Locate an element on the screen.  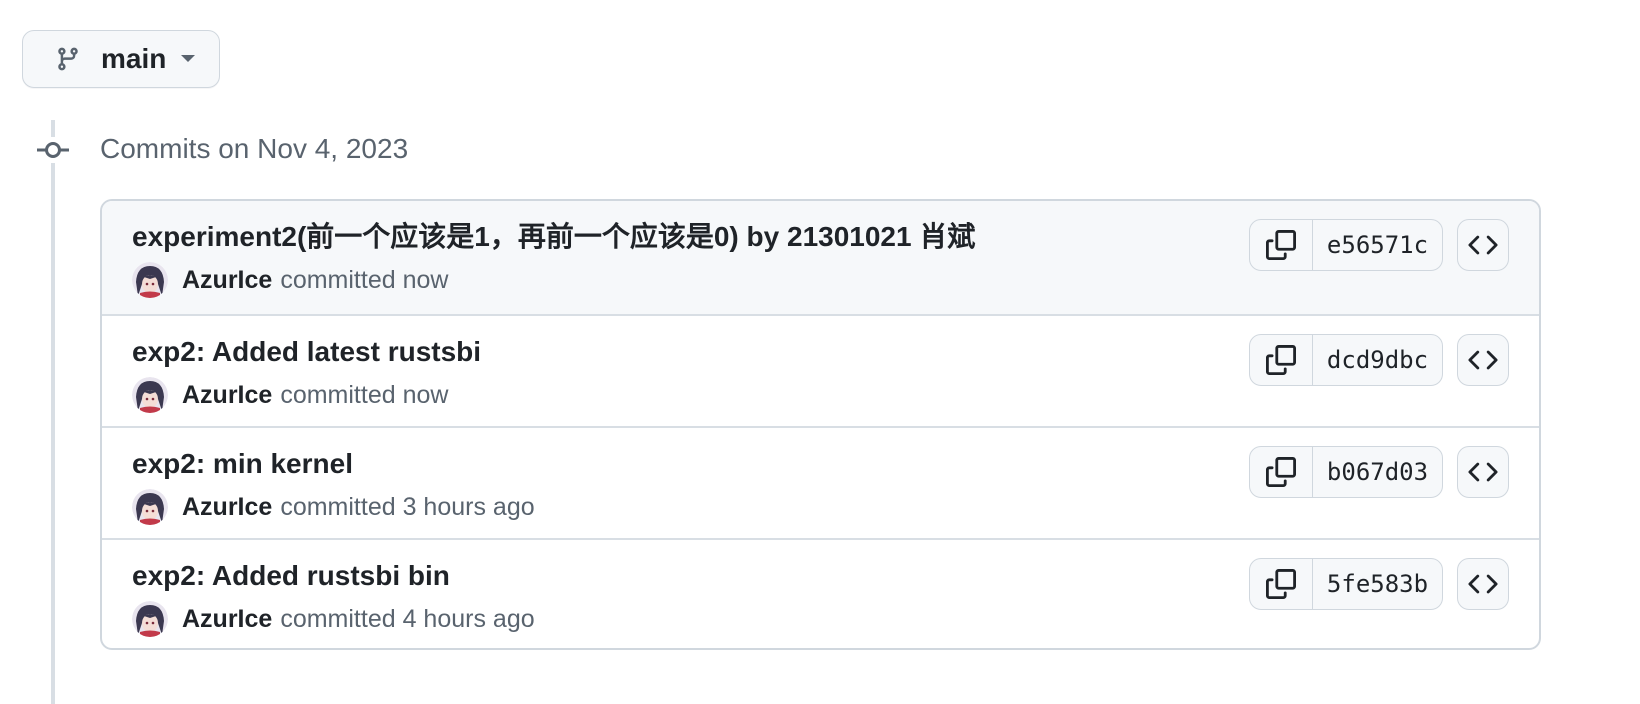
sha-button-group: e56571c is located at coordinates (1346, 245).